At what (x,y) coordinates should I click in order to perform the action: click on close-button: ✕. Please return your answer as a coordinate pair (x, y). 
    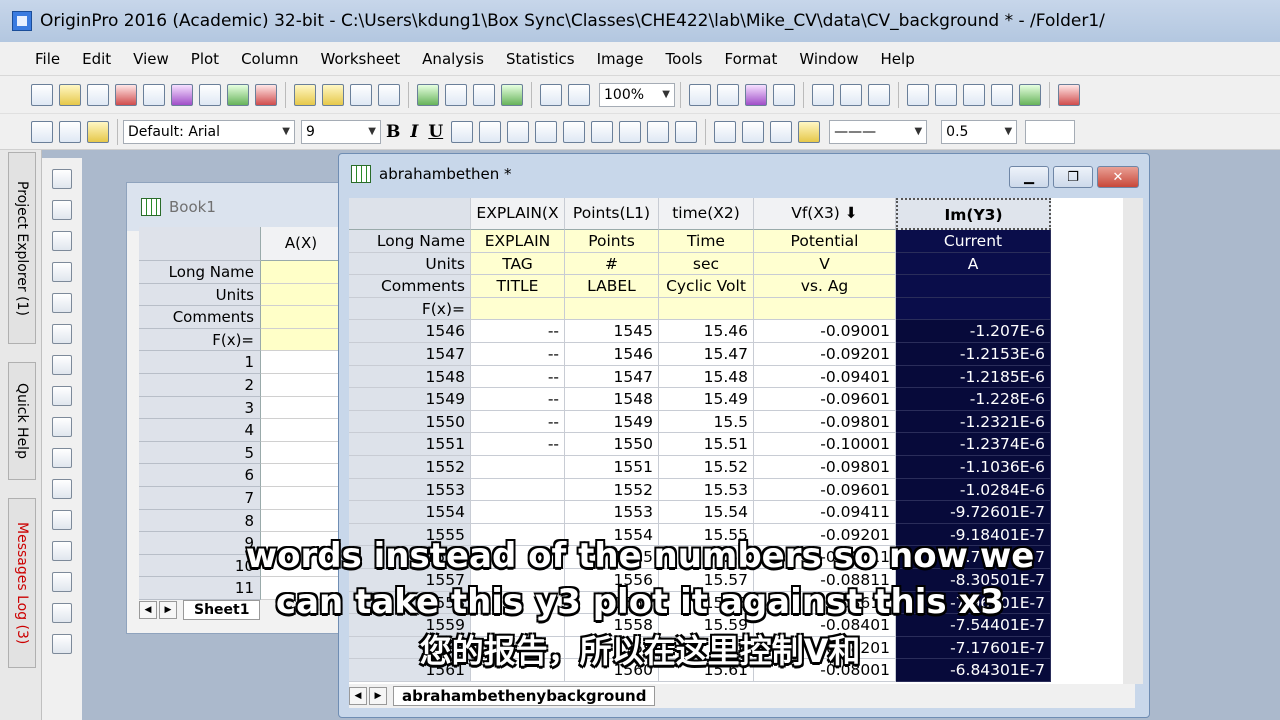
    Looking at the image, I should click on (1118, 177).